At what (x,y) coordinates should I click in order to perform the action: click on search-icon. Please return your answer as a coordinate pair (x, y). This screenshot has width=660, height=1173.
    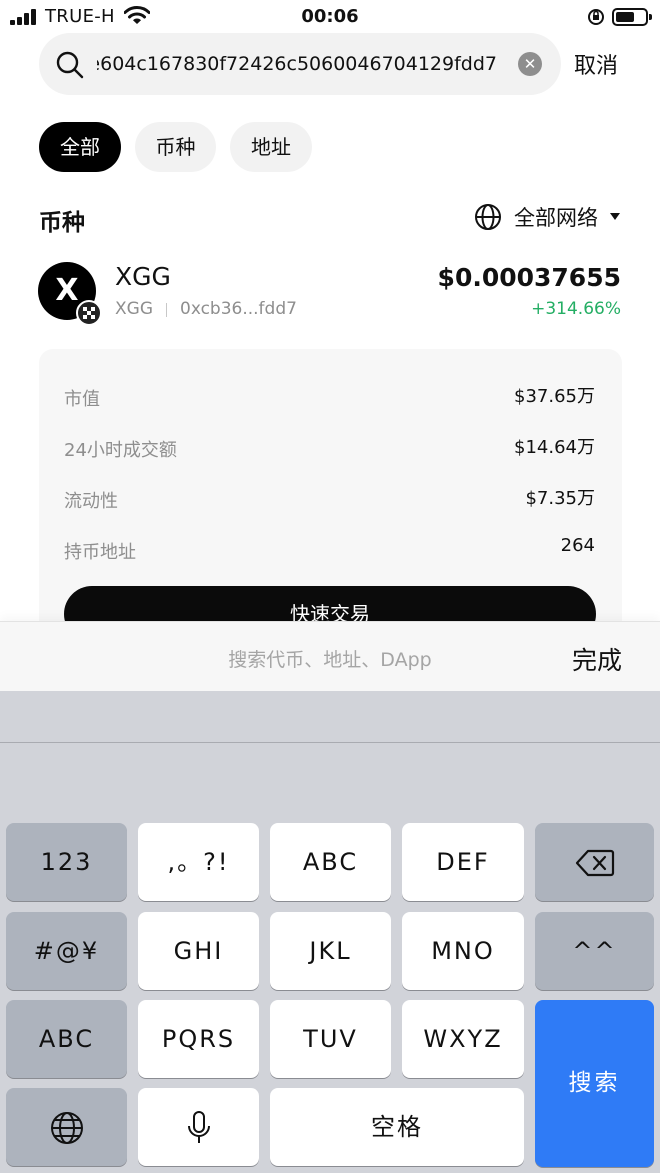
    Looking at the image, I should click on (70, 65).